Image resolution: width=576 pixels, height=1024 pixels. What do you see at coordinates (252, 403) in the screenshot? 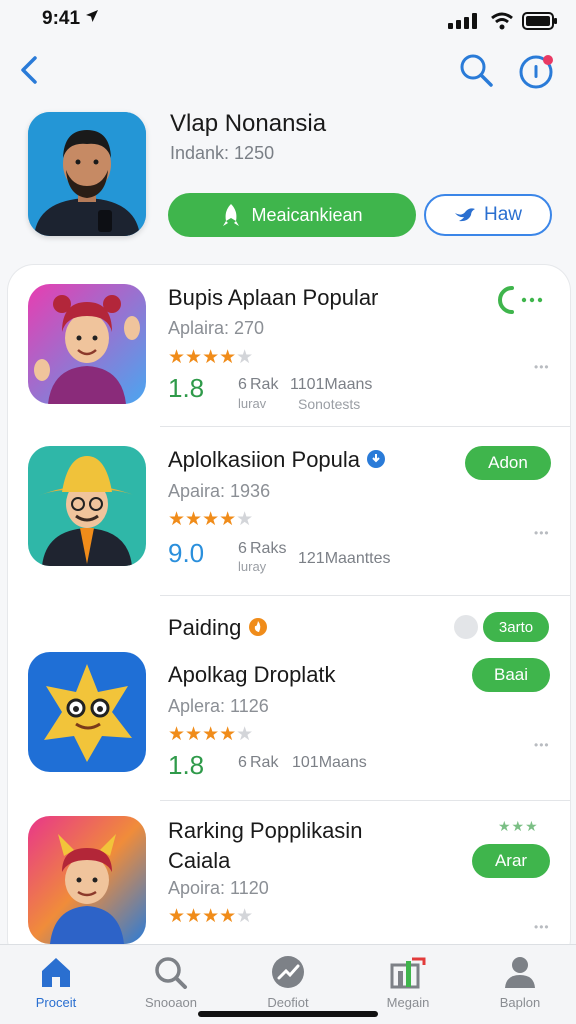
I see `meta-secondary: lurav` at bounding box center [252, 403].